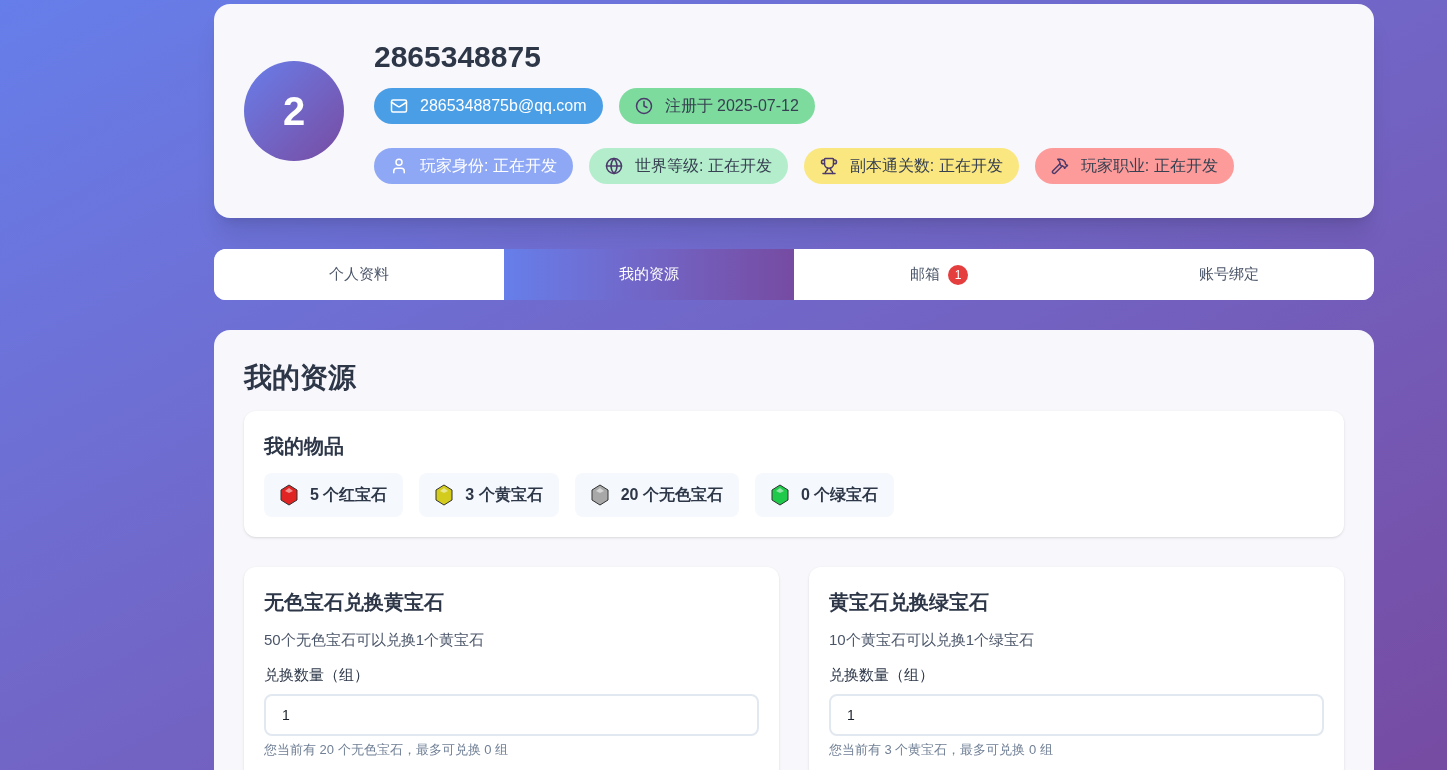 The image size is (1447, 770). What do you see at coordinates (399, 105) in the screenshot?
I see `mail-icon` at bounding box center [399, 105].